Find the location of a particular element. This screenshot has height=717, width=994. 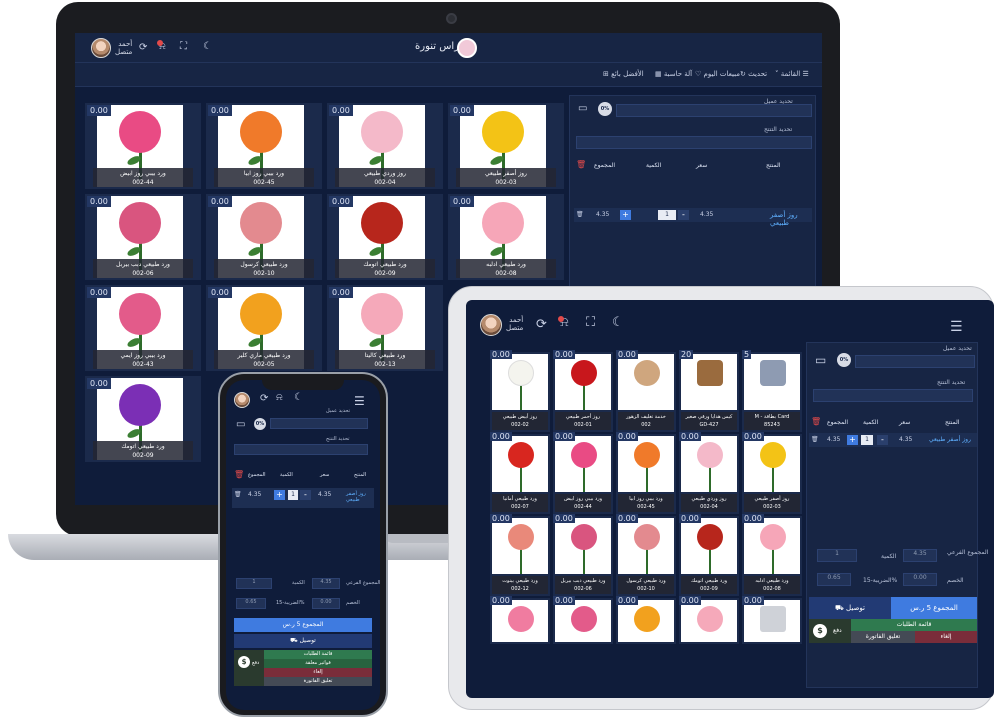

product-card: 0.00 خدمة تغليف الزهور 002 is located at coordinates (646, 391).